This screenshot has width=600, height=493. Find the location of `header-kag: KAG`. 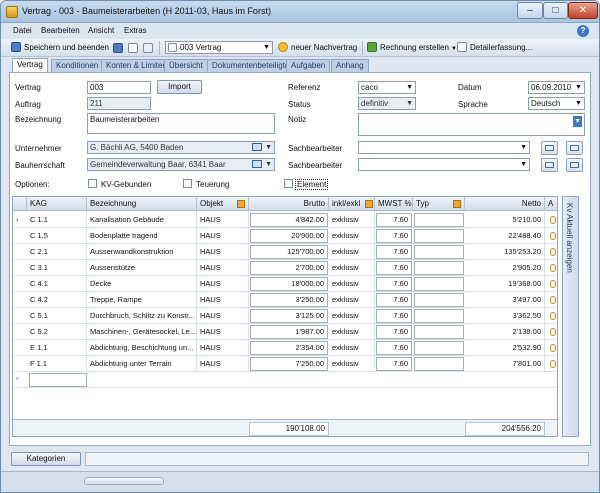

header-kag: KAG is located at coordinates (57, 204).